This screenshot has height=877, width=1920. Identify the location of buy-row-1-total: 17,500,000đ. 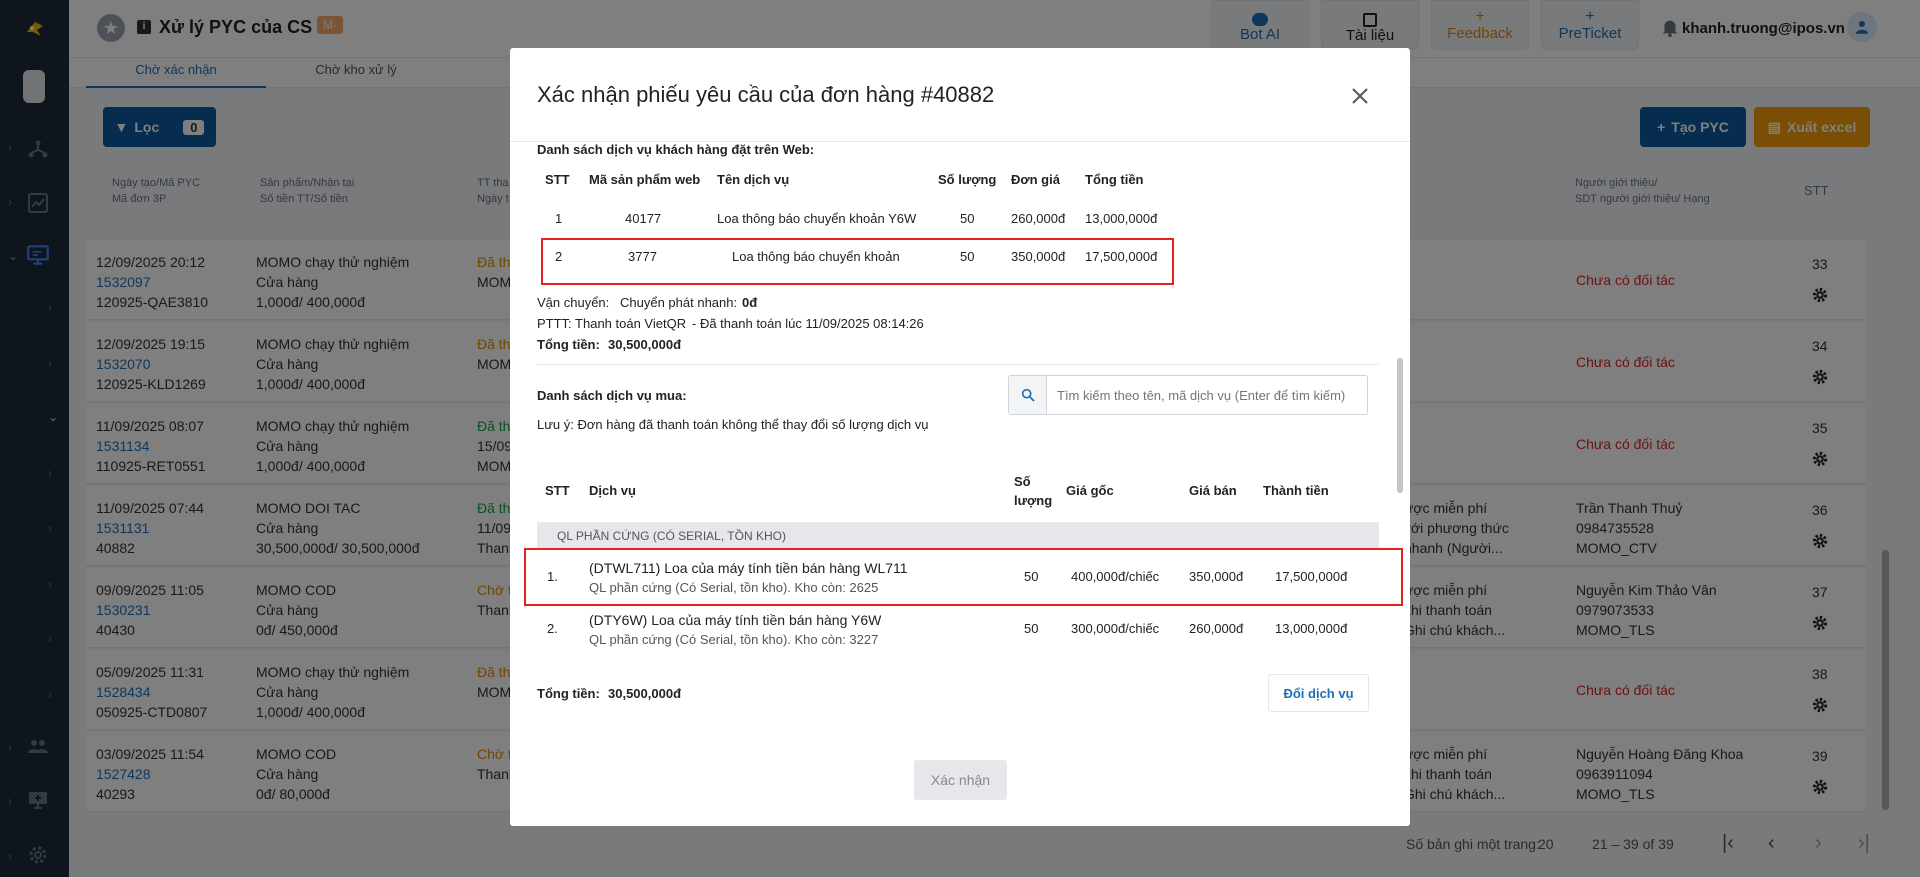
(1311, 576).